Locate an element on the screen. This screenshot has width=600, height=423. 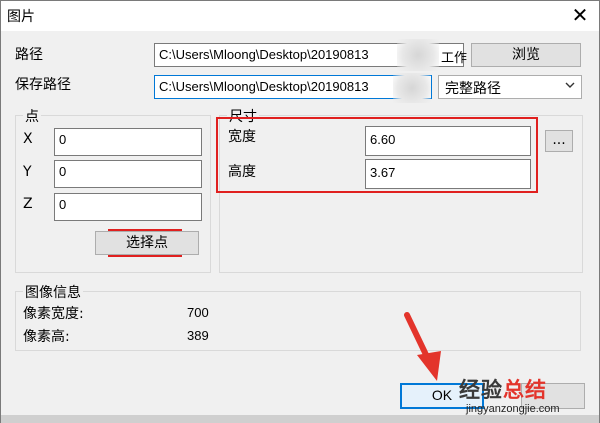
y-input: 0 is located at coordinates (128, 174).